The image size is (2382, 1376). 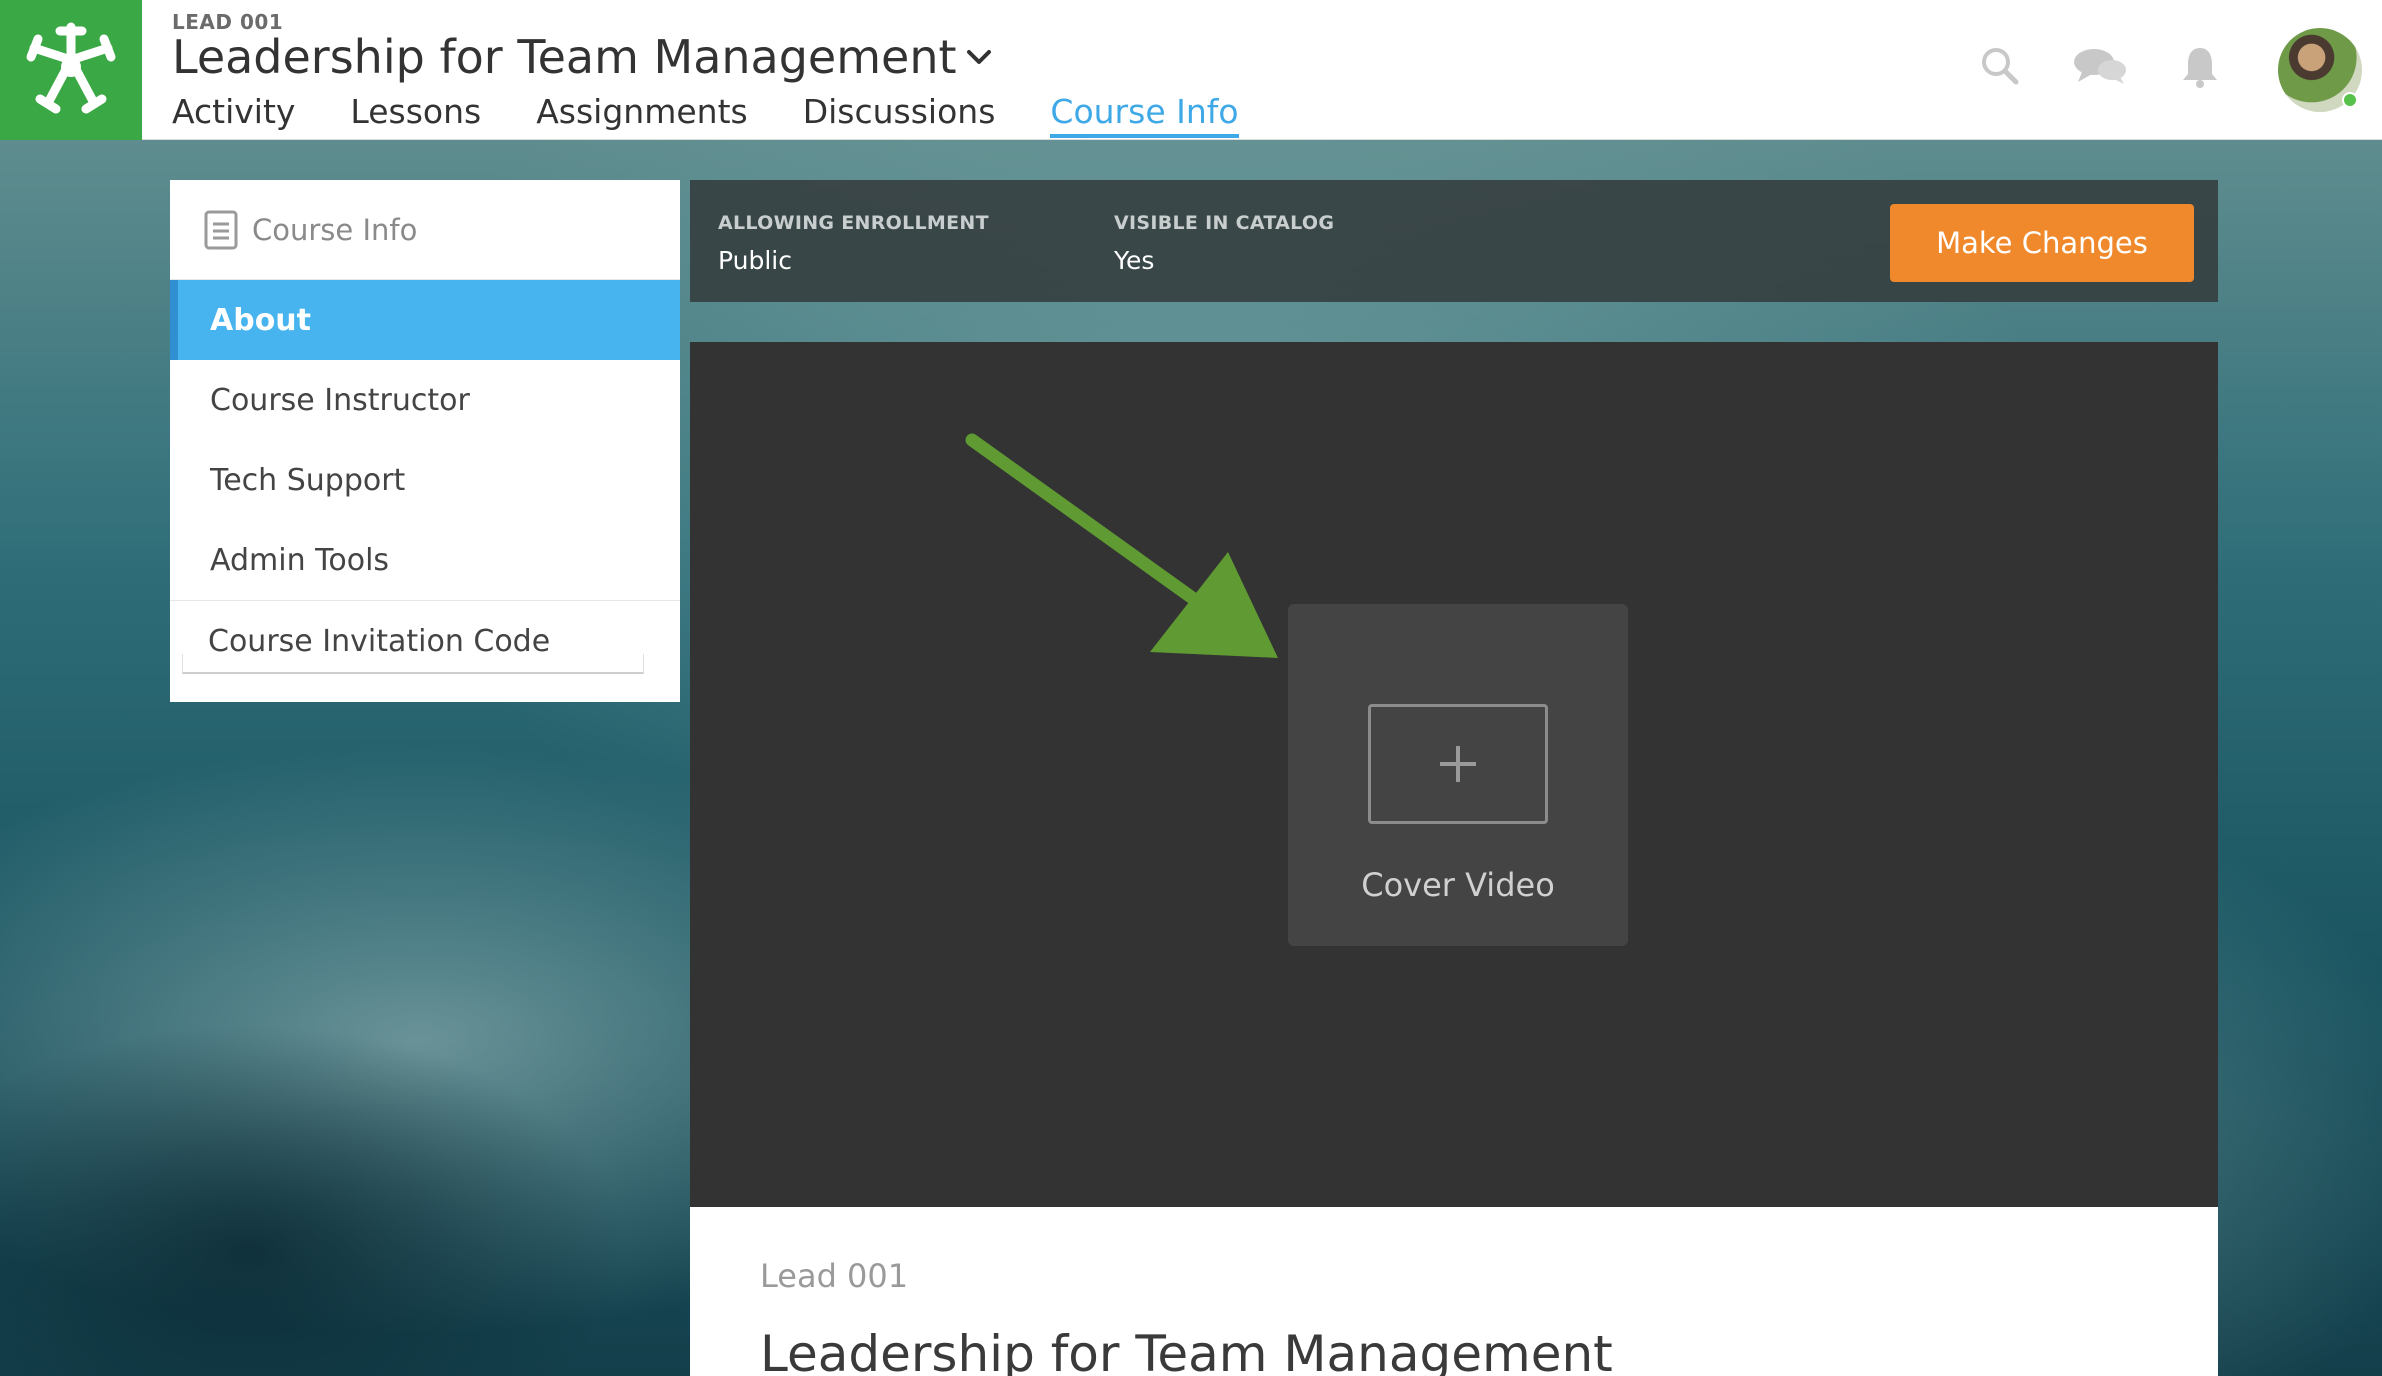 What do you see at coordinates (2350, 100) in the screenshot?
I see `online-status-indicator` at bounding box center [2350, 100].